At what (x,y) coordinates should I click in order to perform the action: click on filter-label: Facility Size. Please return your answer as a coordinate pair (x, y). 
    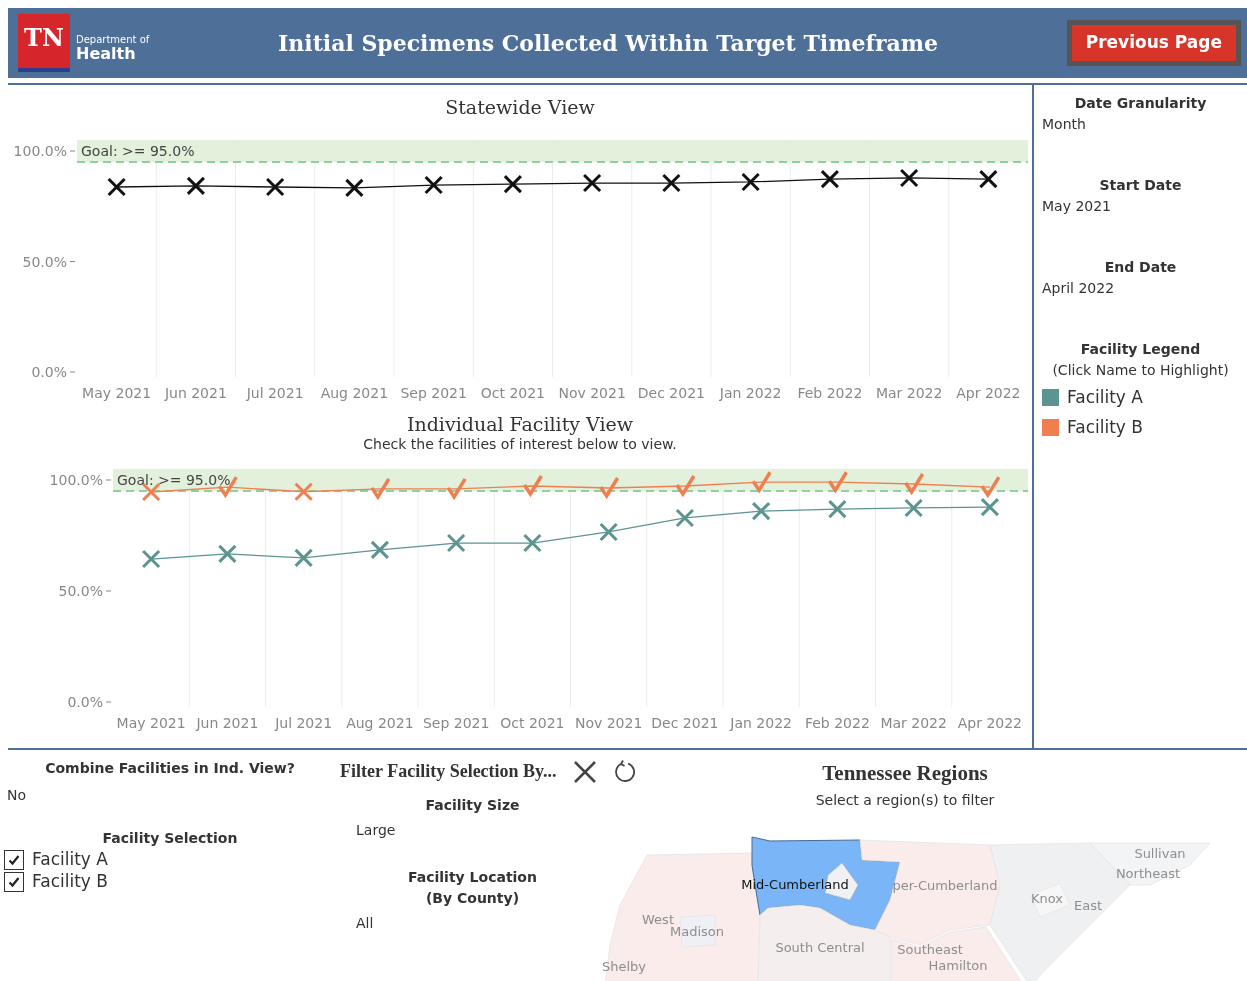
    Looking at the image, I should click on (472, 805).